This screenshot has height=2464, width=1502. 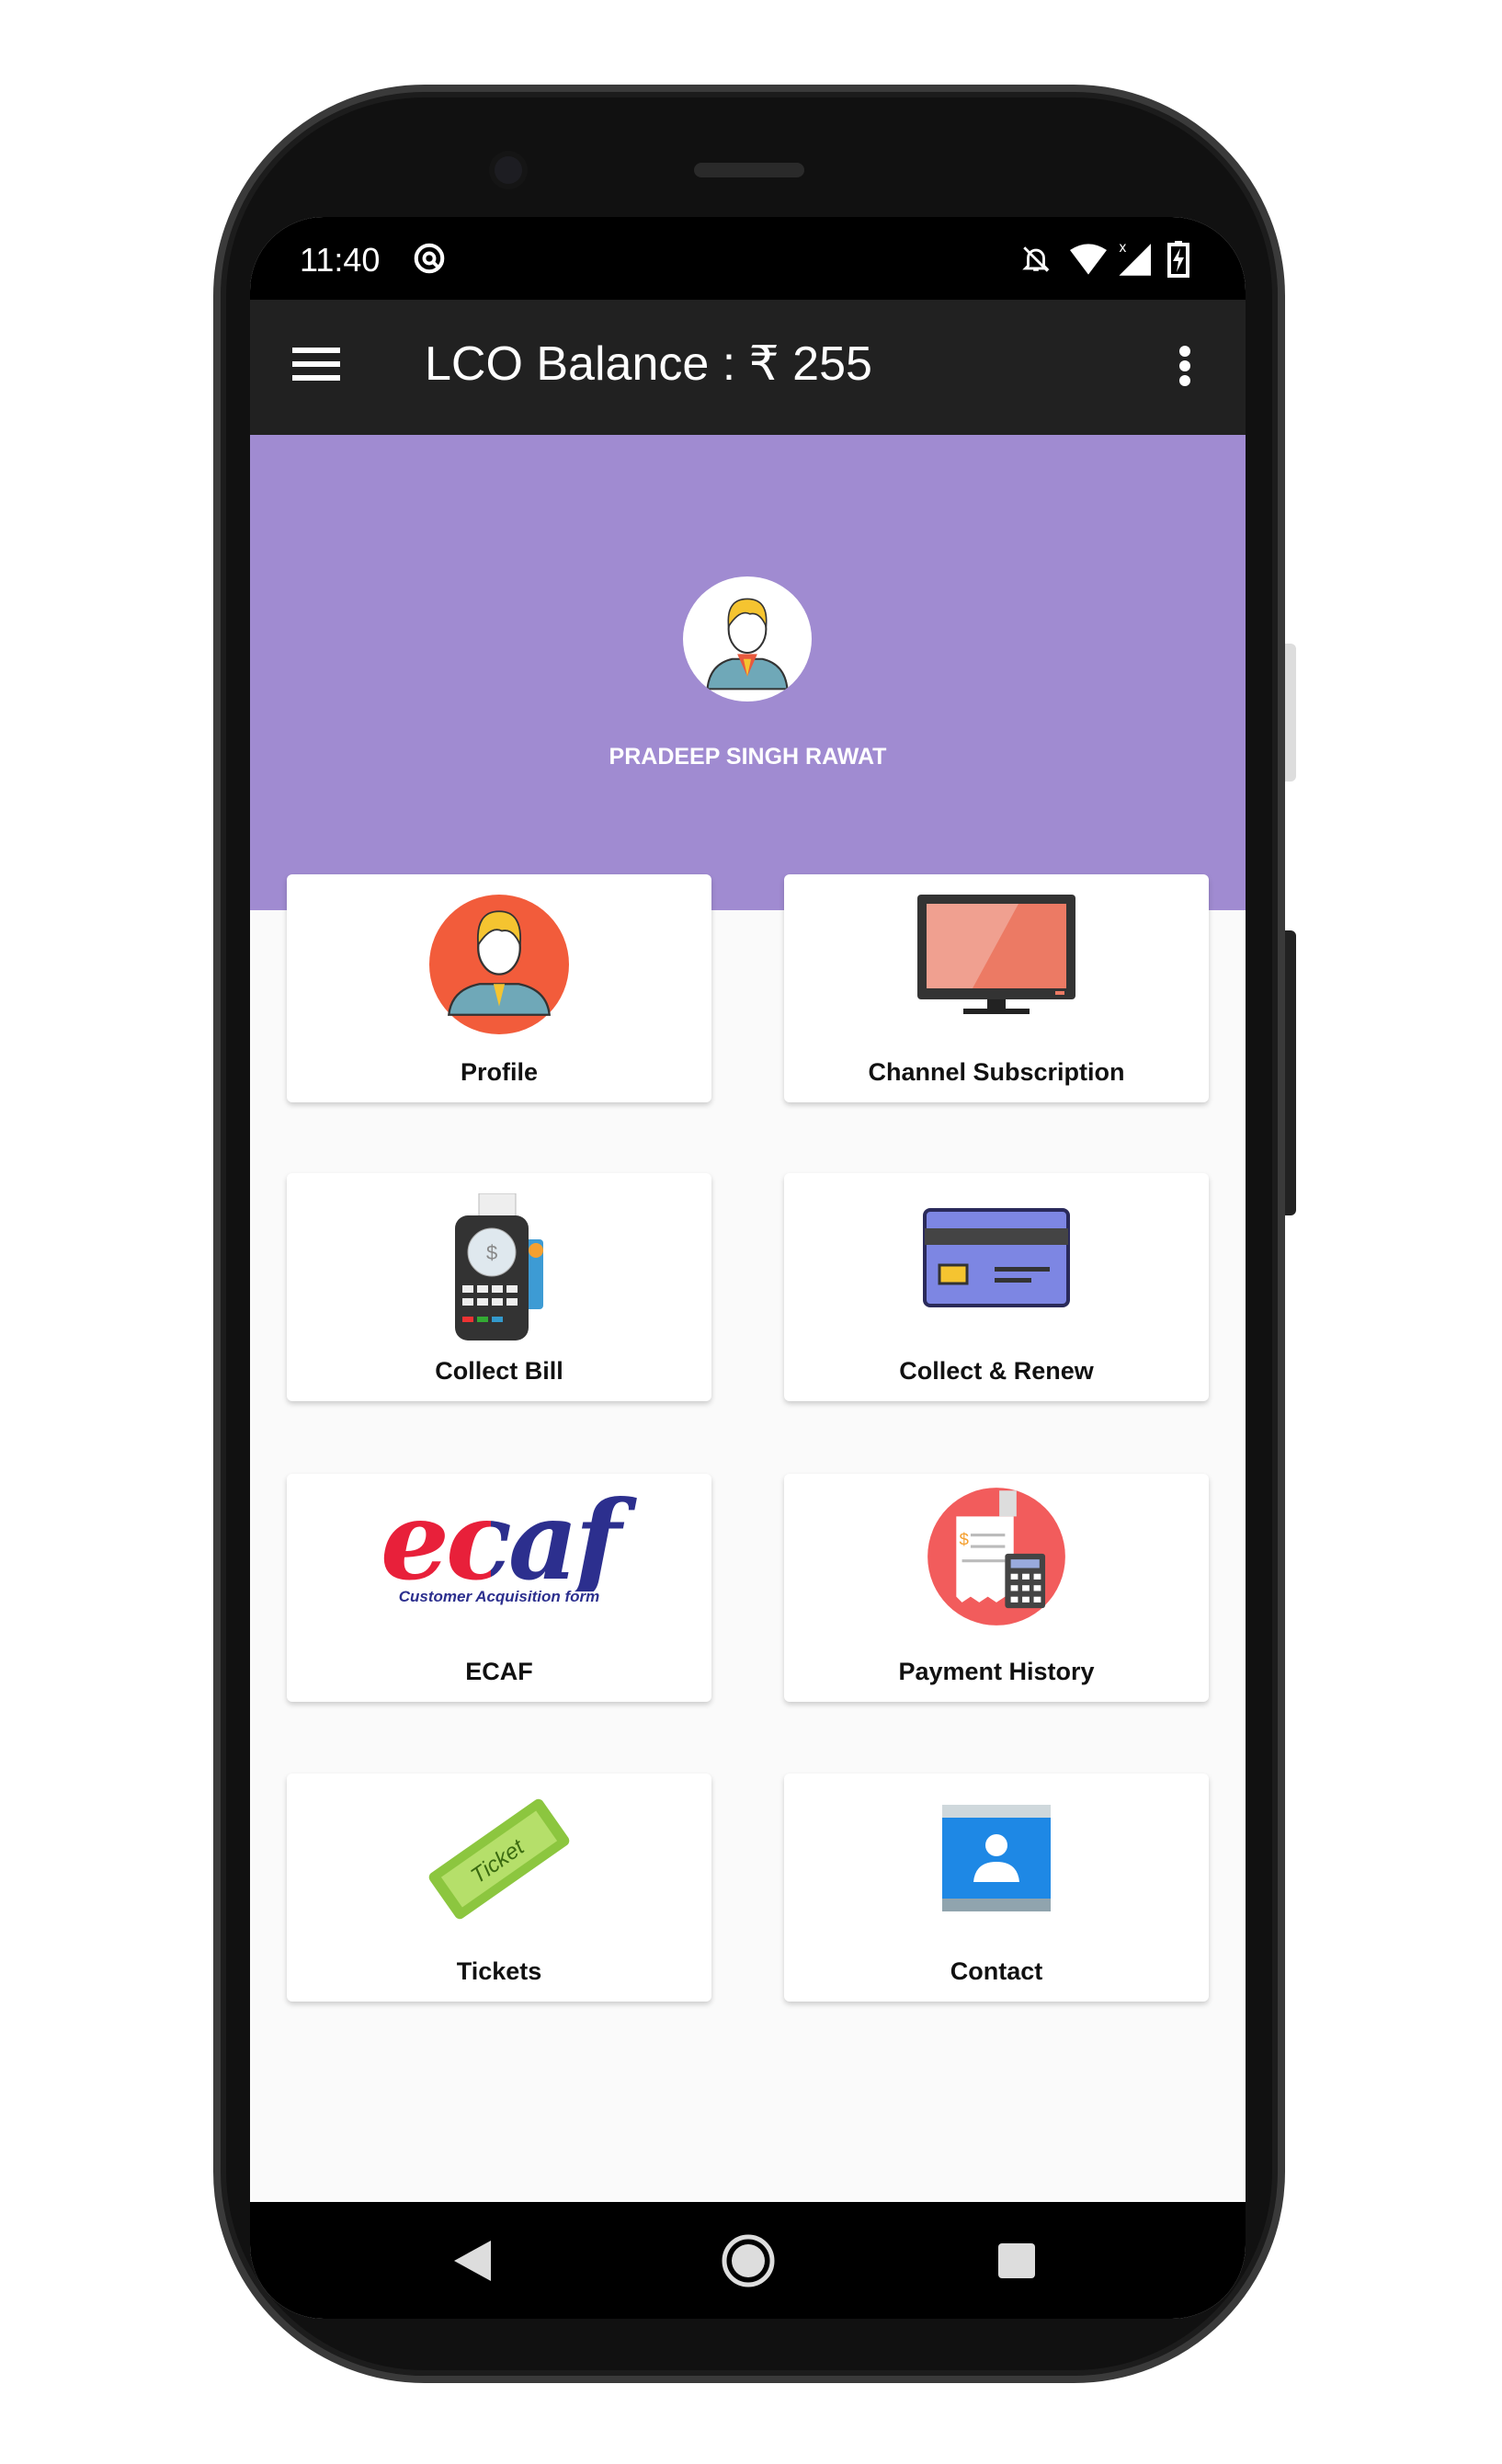 I want to click on tile-label: Contact, so click(x=997, y=1971).